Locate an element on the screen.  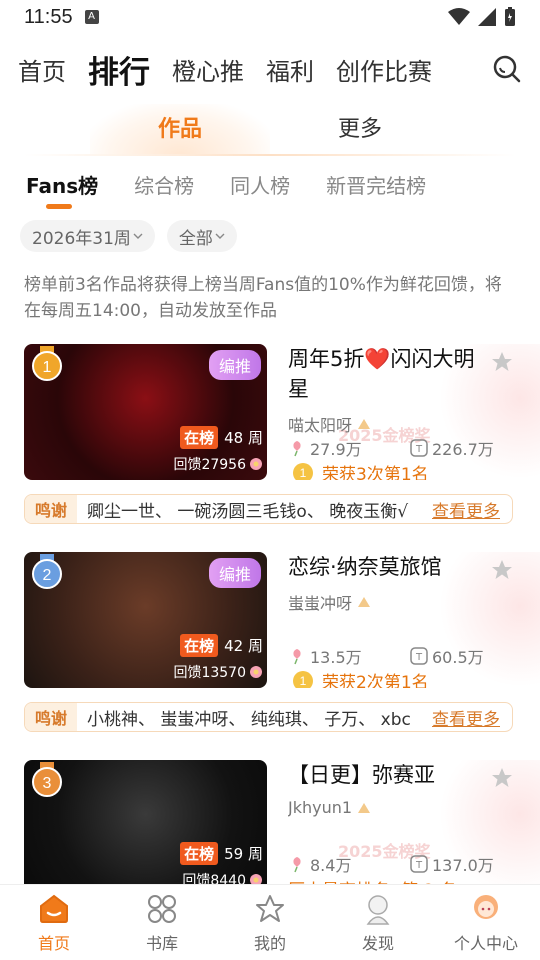
bottom-profile: 个人中心 is located at coordinates (486, 922).